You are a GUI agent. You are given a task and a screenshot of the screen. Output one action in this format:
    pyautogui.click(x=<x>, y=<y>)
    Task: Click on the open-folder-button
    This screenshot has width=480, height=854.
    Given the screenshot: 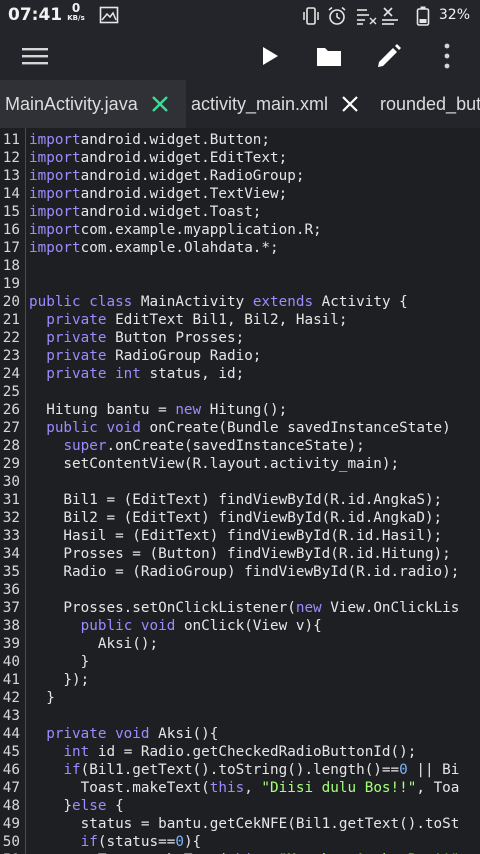 What is the action you would take?
    pyautogui.click(x=329, y=56)
    